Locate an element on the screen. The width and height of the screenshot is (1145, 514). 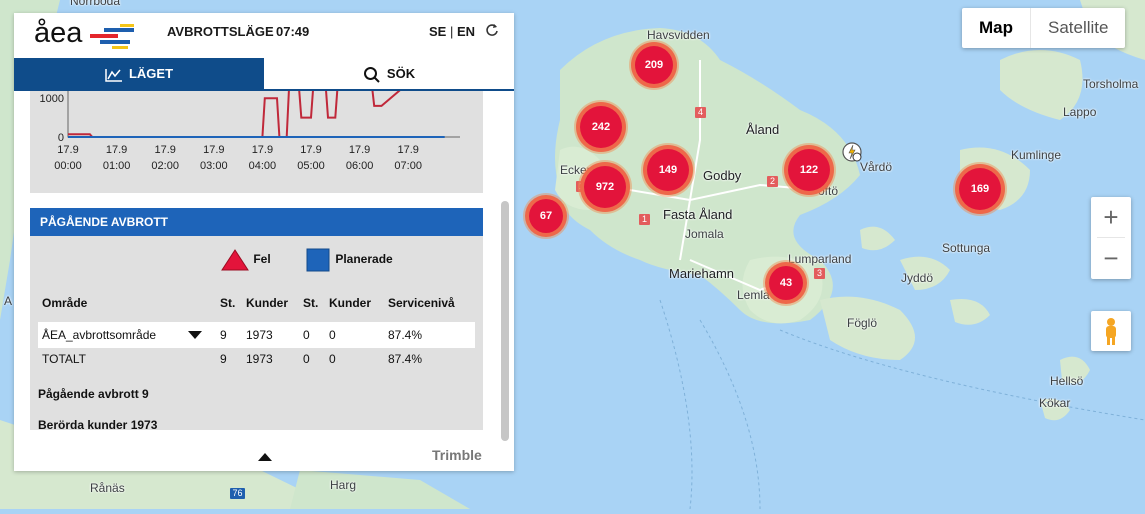
zoom-out-button: − is located at coordinates (1111, 258).